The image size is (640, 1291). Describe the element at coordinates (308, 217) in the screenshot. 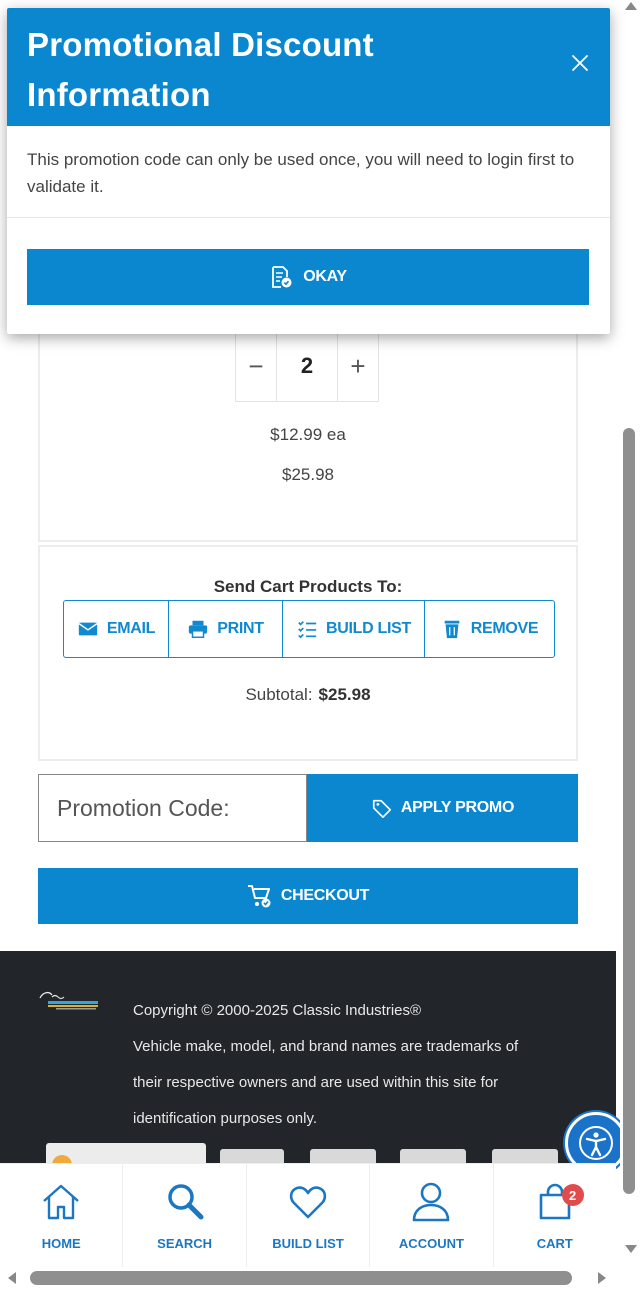

I see `modal-divider` at that location.